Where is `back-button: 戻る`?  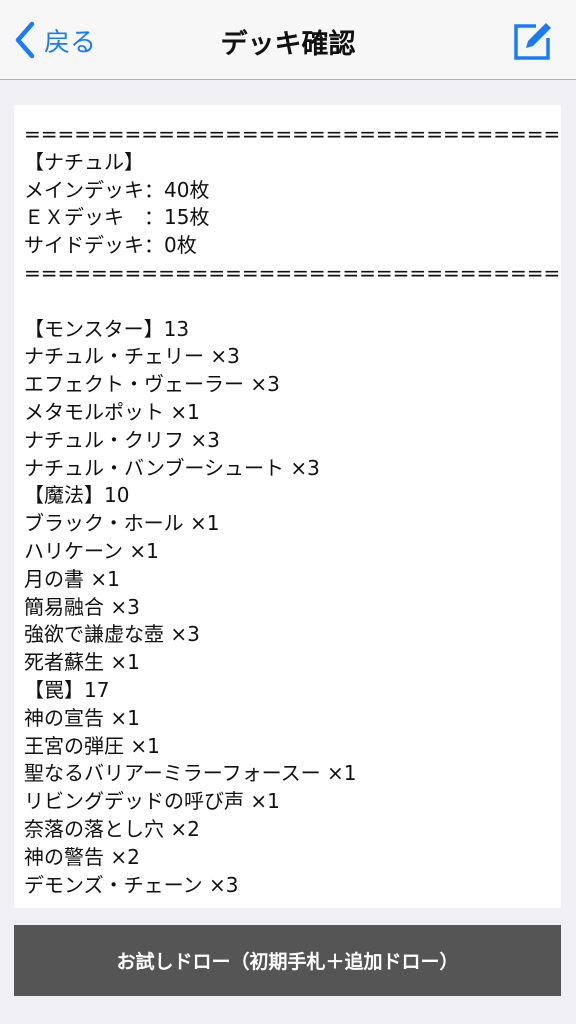
back-button: 戻る is located at coordinates (55, 40).